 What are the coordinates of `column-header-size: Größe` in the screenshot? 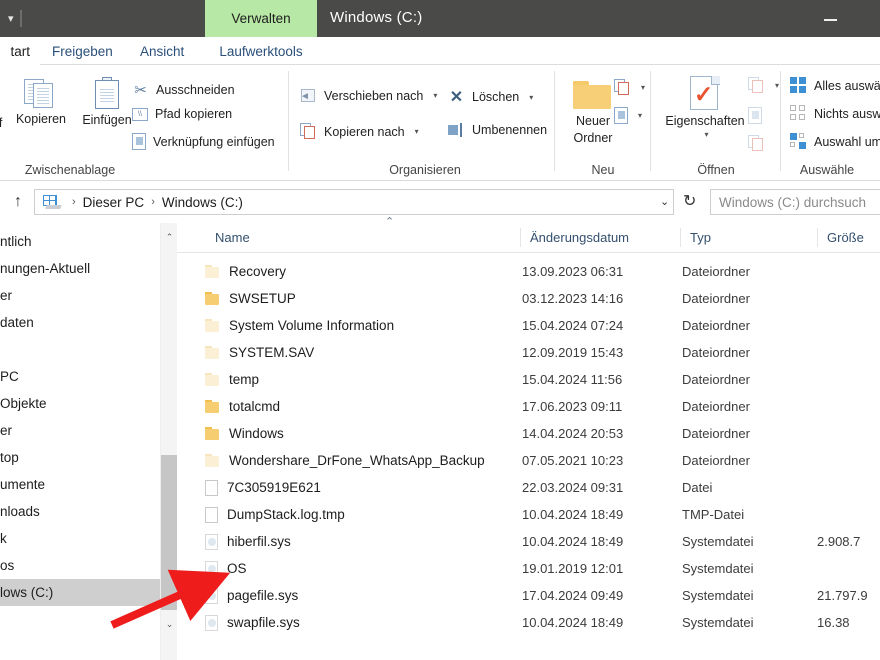 It's located at (848, 237).